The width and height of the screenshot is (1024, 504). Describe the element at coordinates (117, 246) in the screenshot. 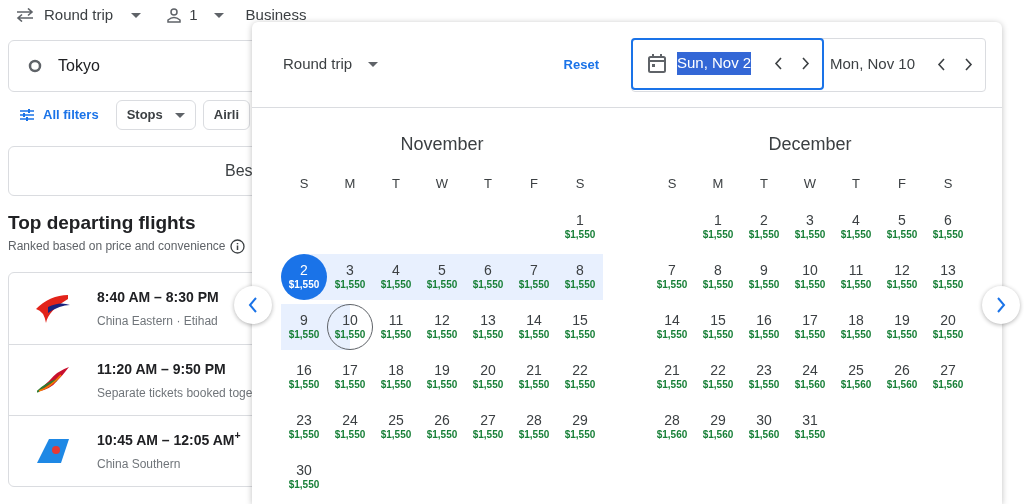

I see `section-subtitle: Ranked based on price and convenience` at that location.